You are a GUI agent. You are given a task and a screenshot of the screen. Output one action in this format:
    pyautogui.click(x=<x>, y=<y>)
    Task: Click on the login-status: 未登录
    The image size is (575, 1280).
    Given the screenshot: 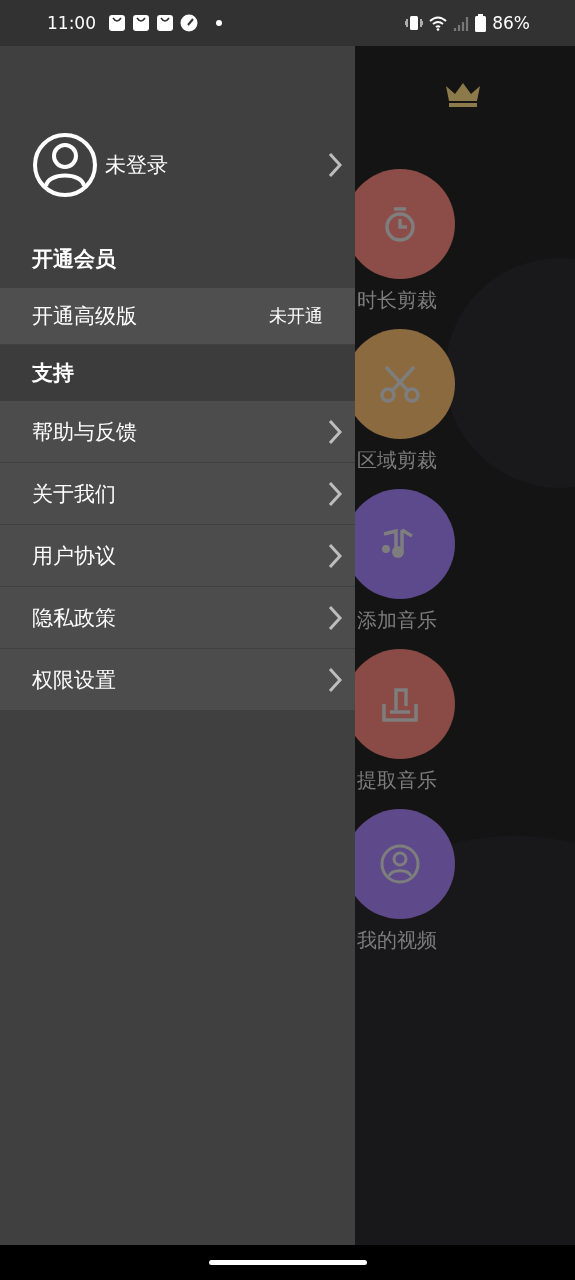 What is the action you would take?
    pyautogui.click(x=136, y=165)
    